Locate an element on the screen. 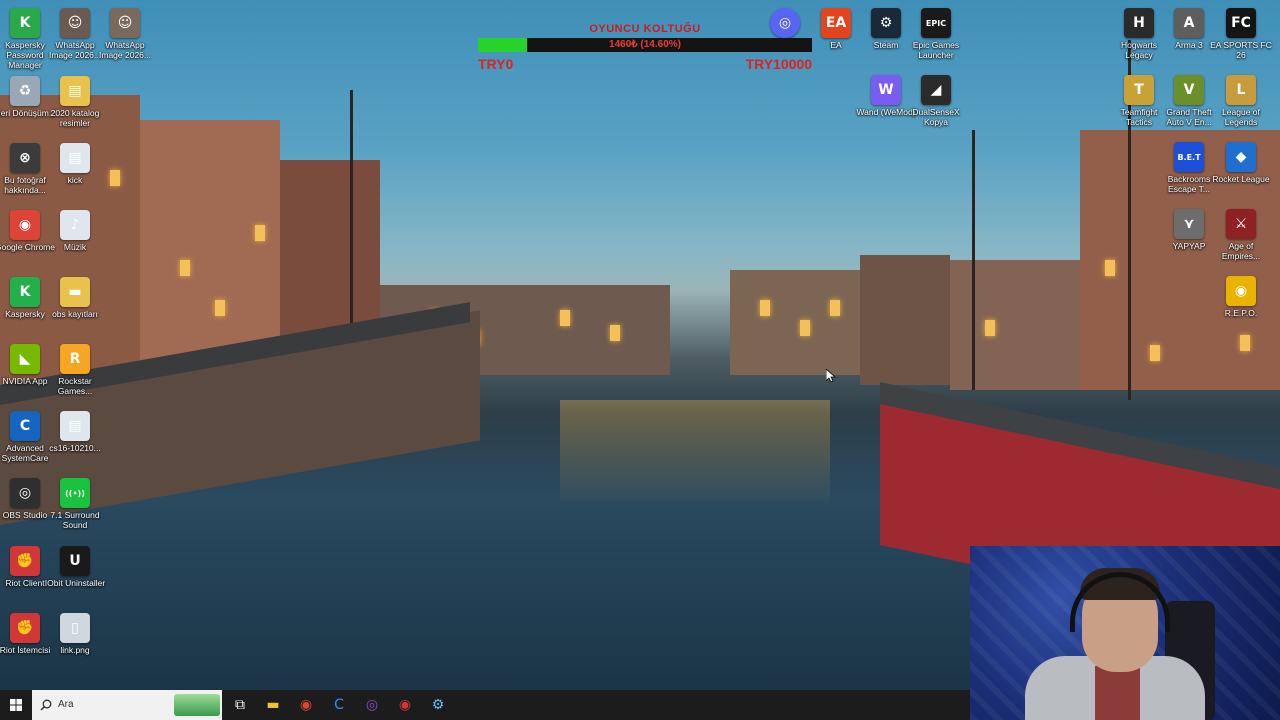 The image size is (1280, 720). goal-progress-bar: 1460₺ (14.60%) is located at coordinates (645, 45).